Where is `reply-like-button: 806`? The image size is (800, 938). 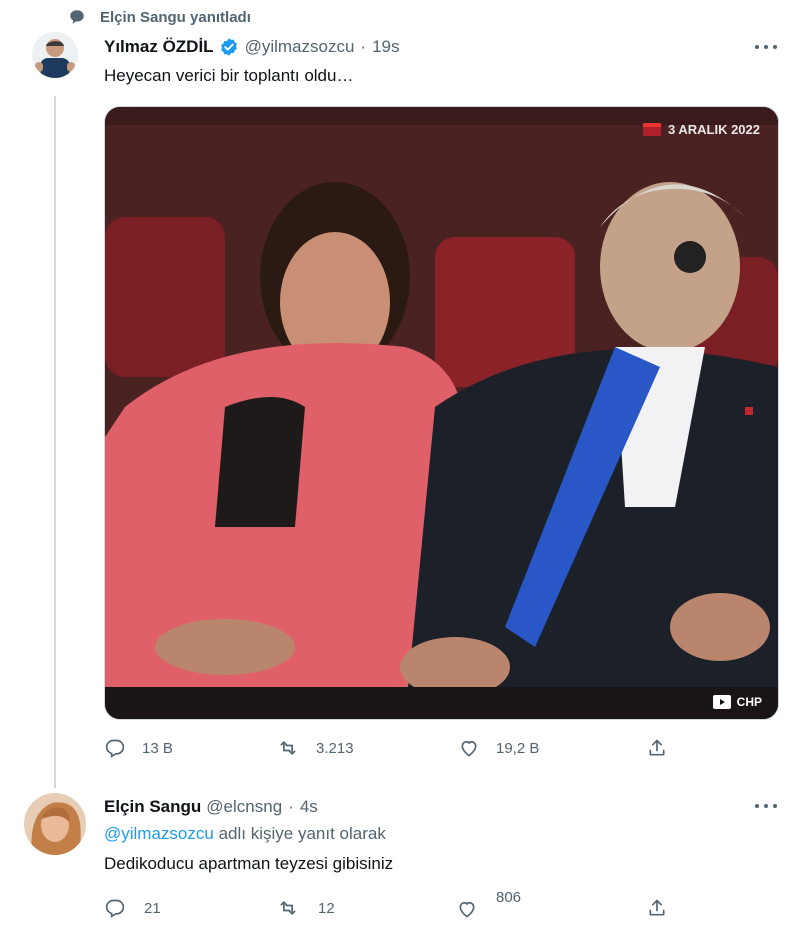 reply-like-button: 806 is located at coordinates (488, 904).